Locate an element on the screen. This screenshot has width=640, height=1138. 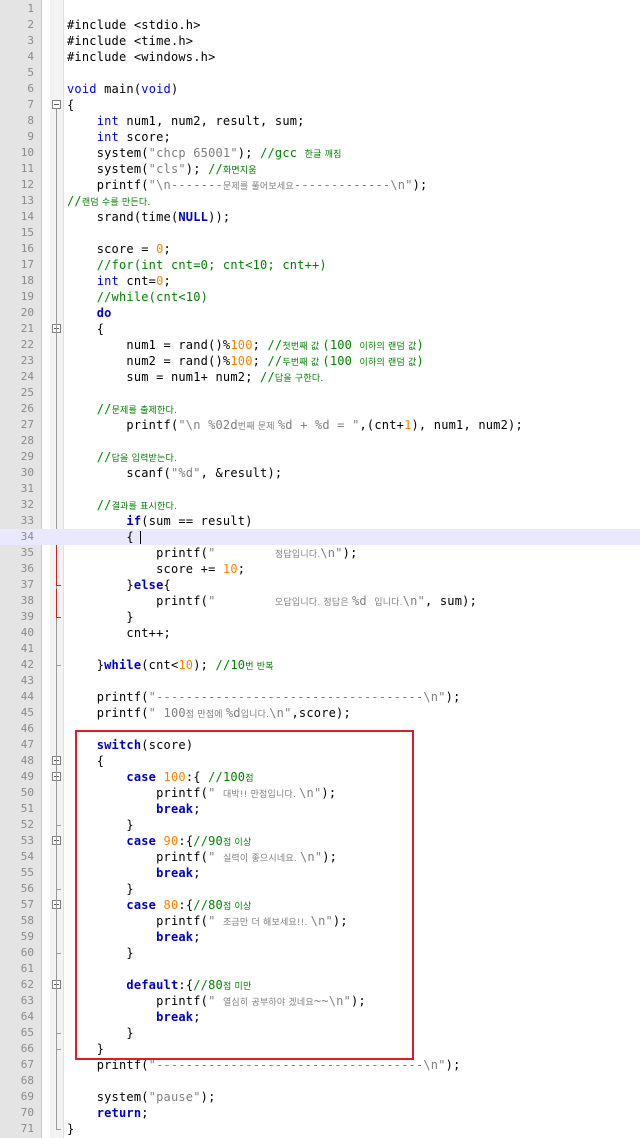
code-line: 18 int cnt=0; is located at coordinates (320, 281).